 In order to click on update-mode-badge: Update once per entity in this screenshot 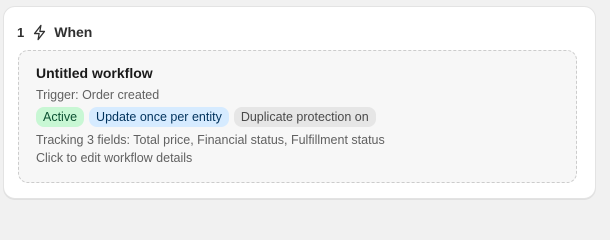, I will do `click(159, 117)`.